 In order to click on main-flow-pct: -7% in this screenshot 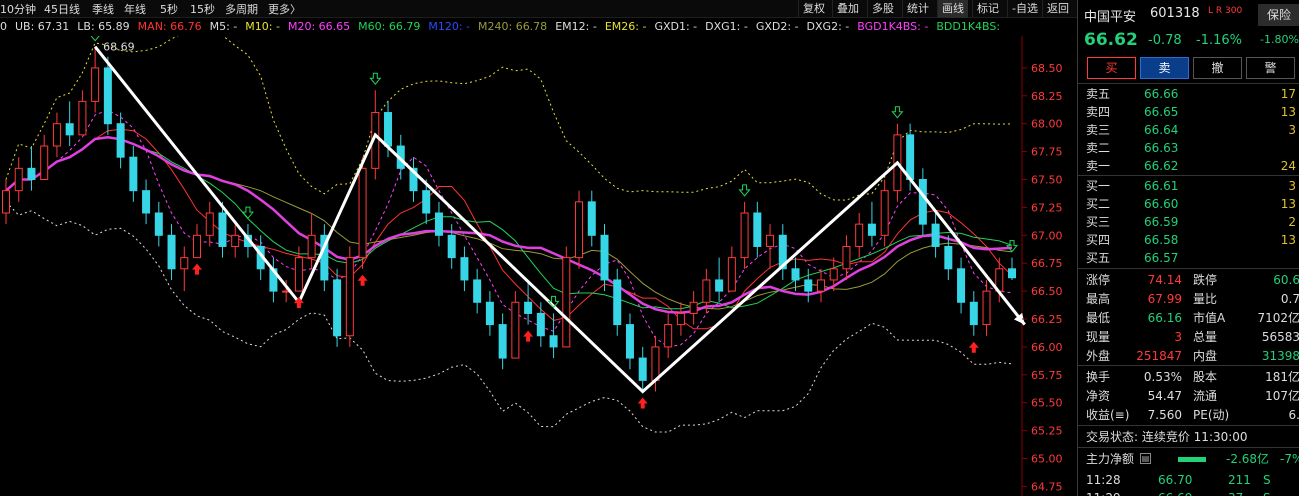, I will do `click(1289, 459)`.